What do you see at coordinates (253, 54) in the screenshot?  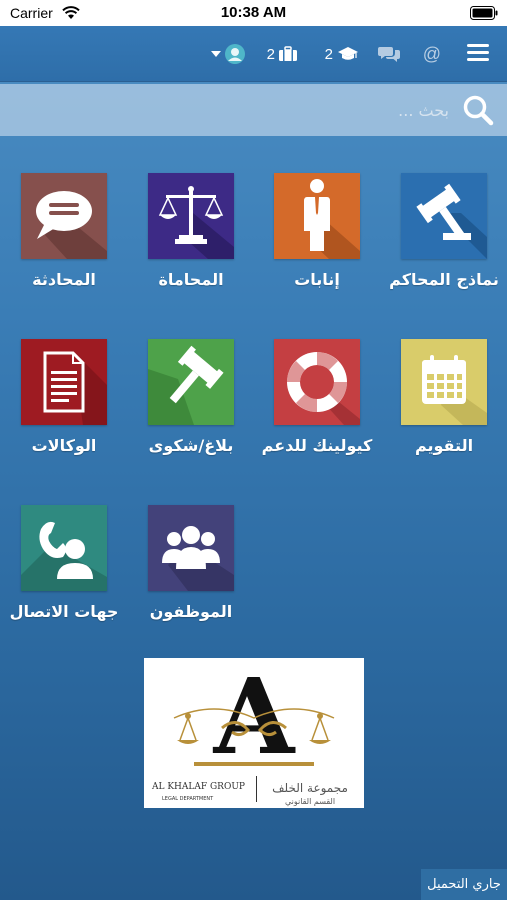 I see `top-nav-bar: @ 2 2` at bounding box center [253, 54].